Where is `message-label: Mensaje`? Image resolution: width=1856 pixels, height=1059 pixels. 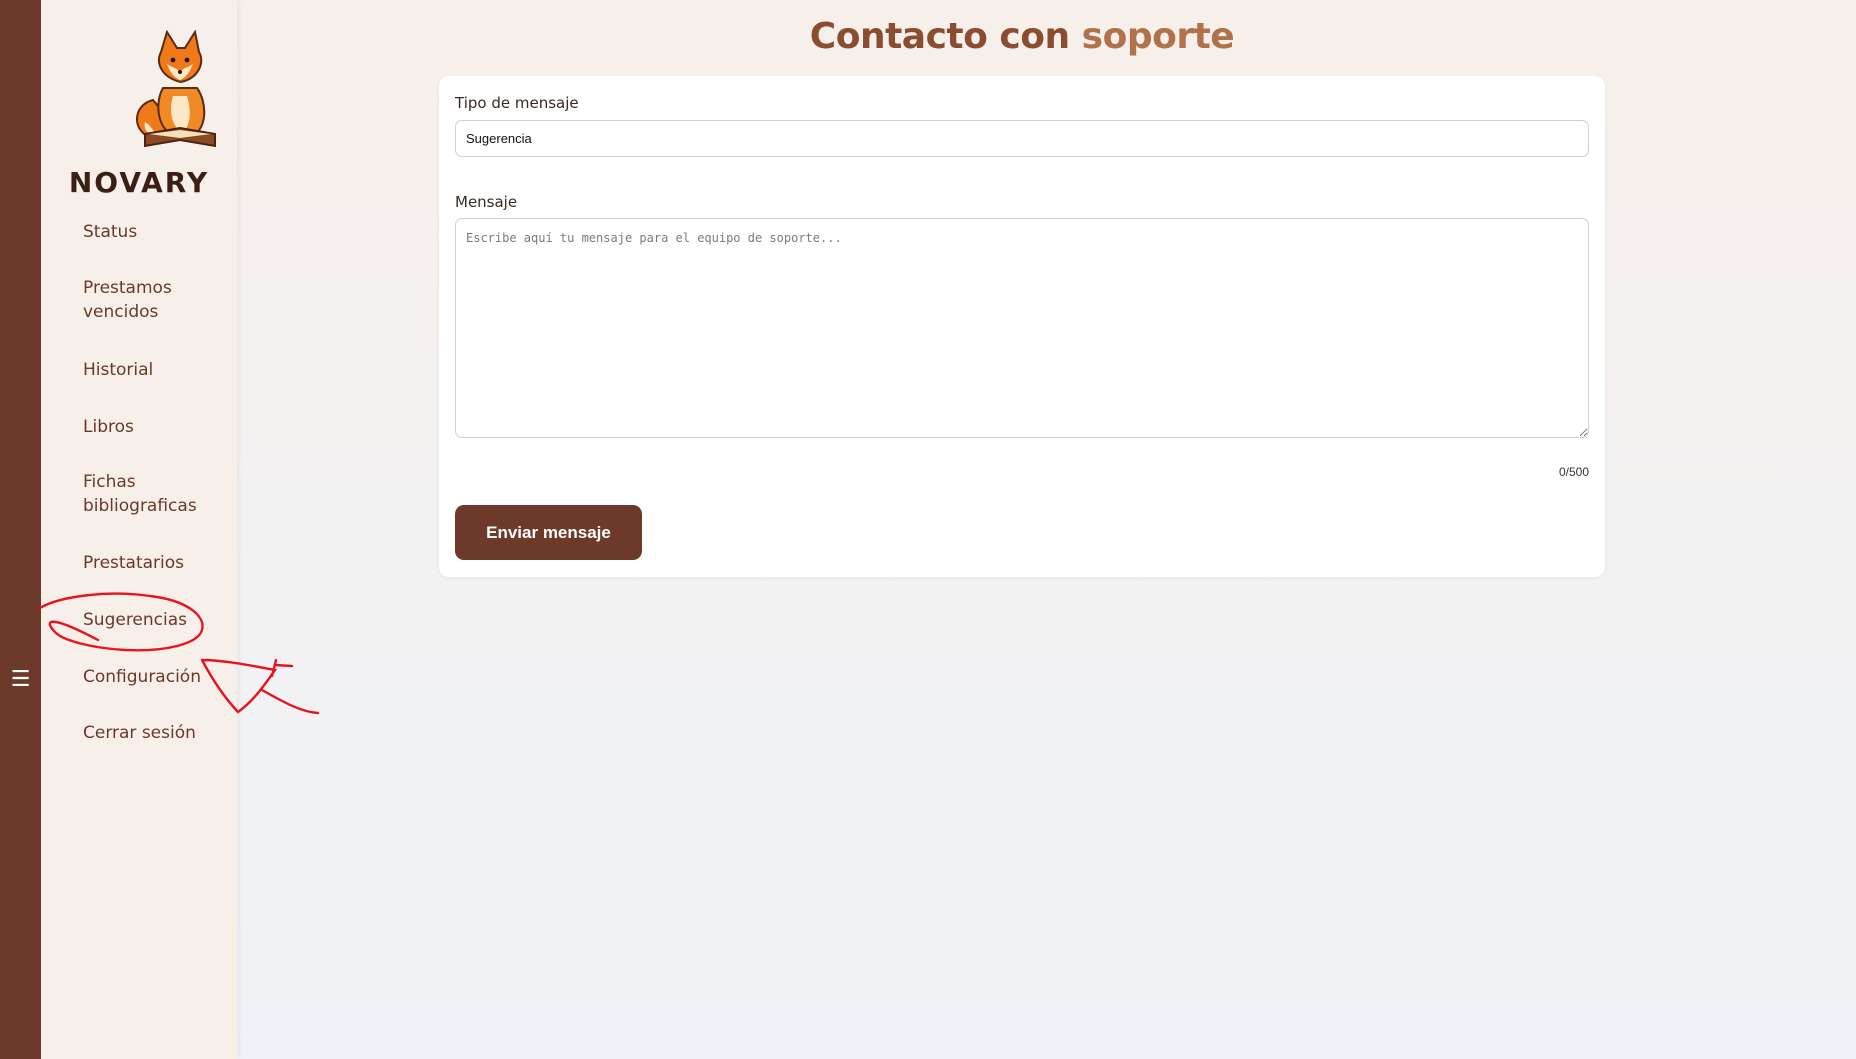 message-label: Mensaje is located at coordinates (486, 202).